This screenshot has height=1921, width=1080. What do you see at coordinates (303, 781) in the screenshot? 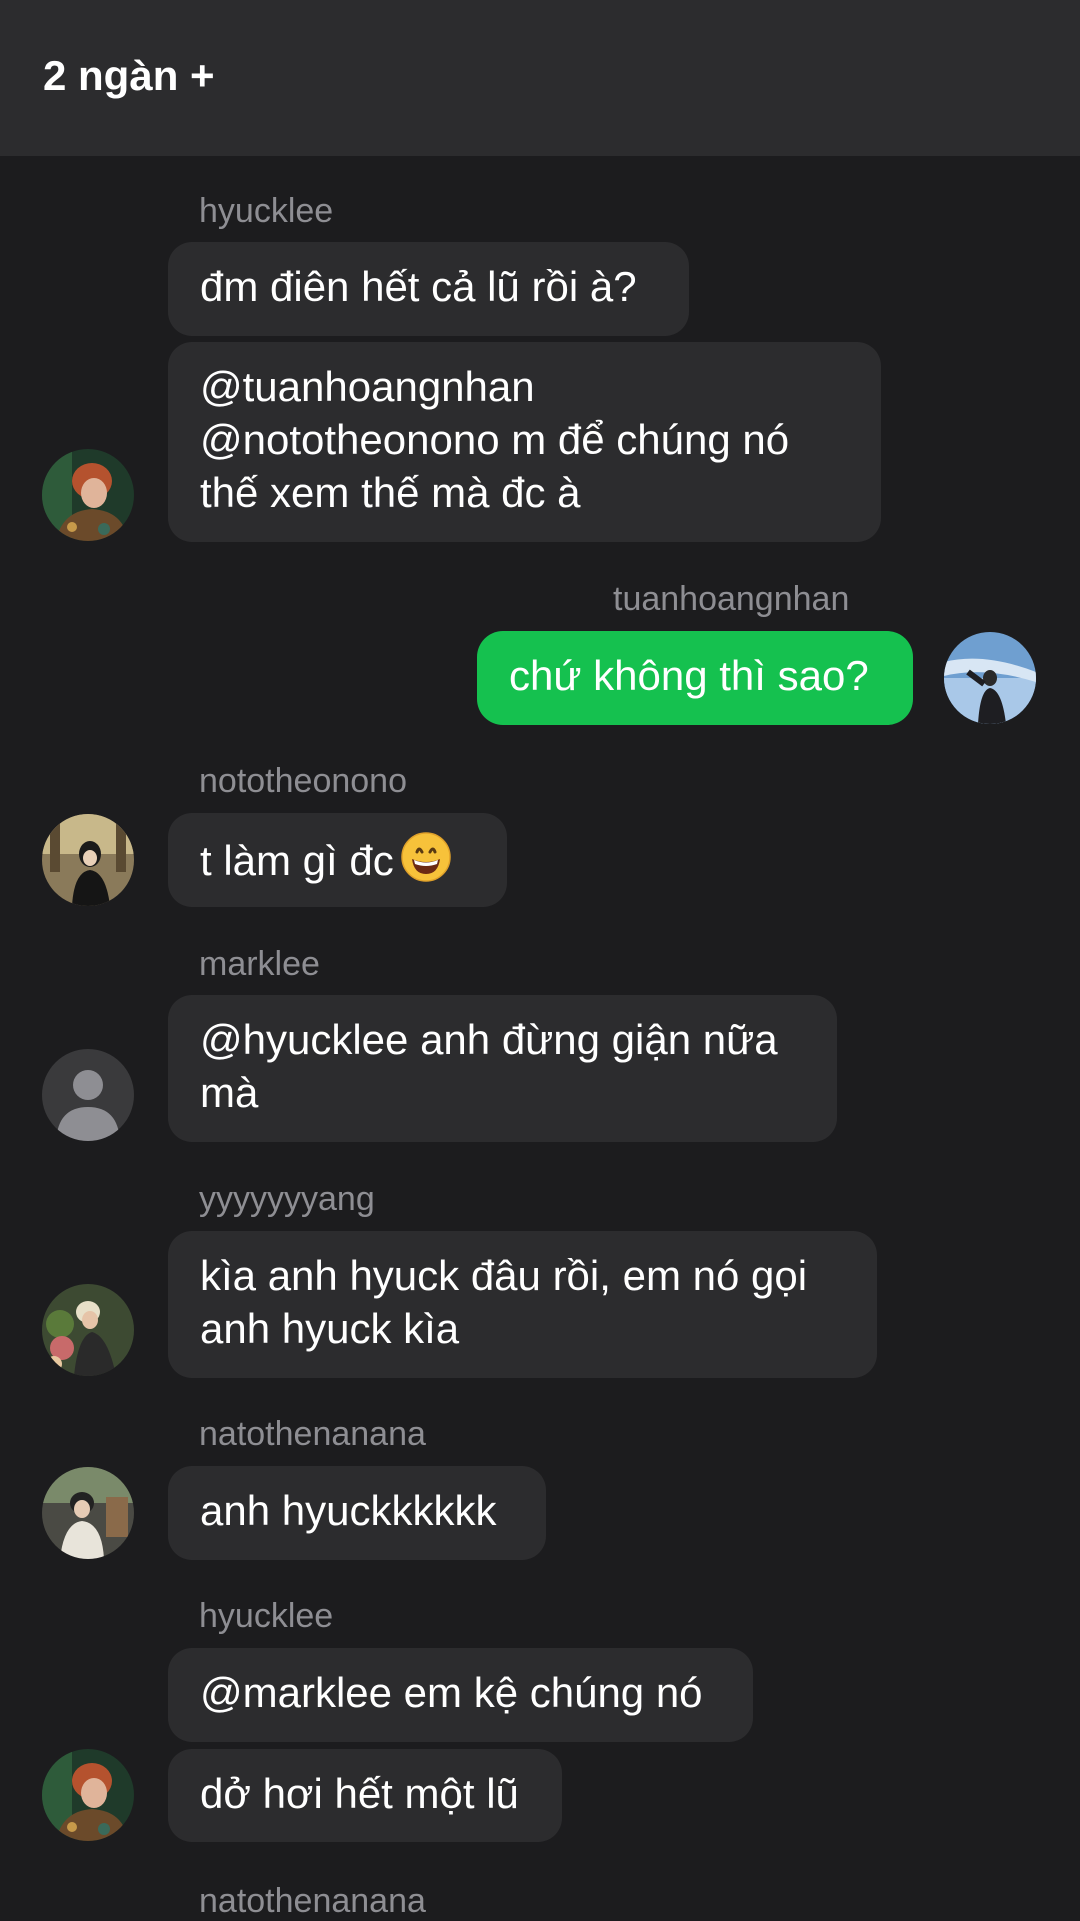
I see `sender-name: nototheonono` at bounding box center [303, 781].